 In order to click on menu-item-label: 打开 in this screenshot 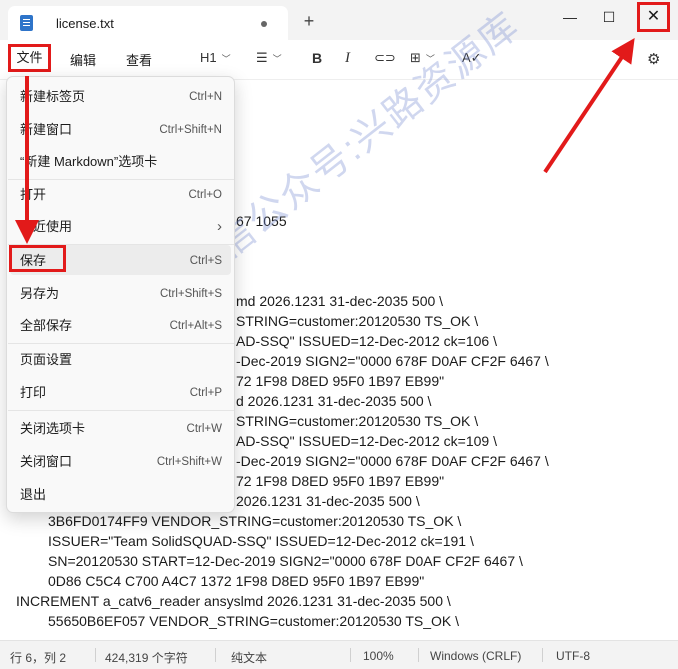, I will do `click(33, 194)`.